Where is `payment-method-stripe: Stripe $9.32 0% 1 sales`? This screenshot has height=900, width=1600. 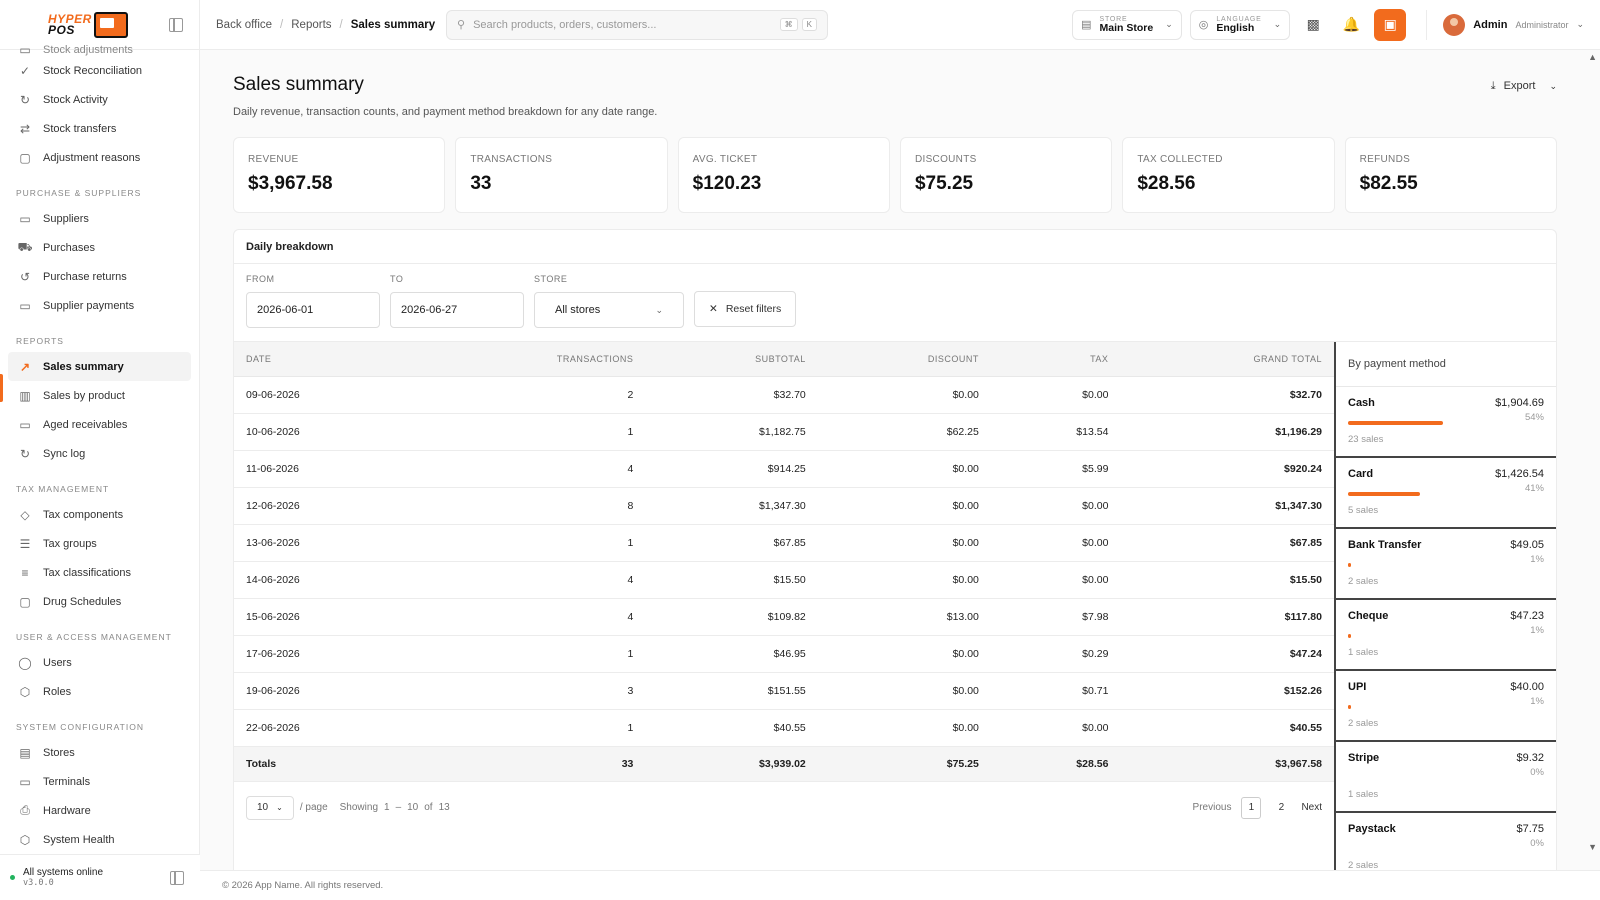 payment-method-stripe: Stripe $9.32 0% 1 sales is located at coordinates (1446, 777).